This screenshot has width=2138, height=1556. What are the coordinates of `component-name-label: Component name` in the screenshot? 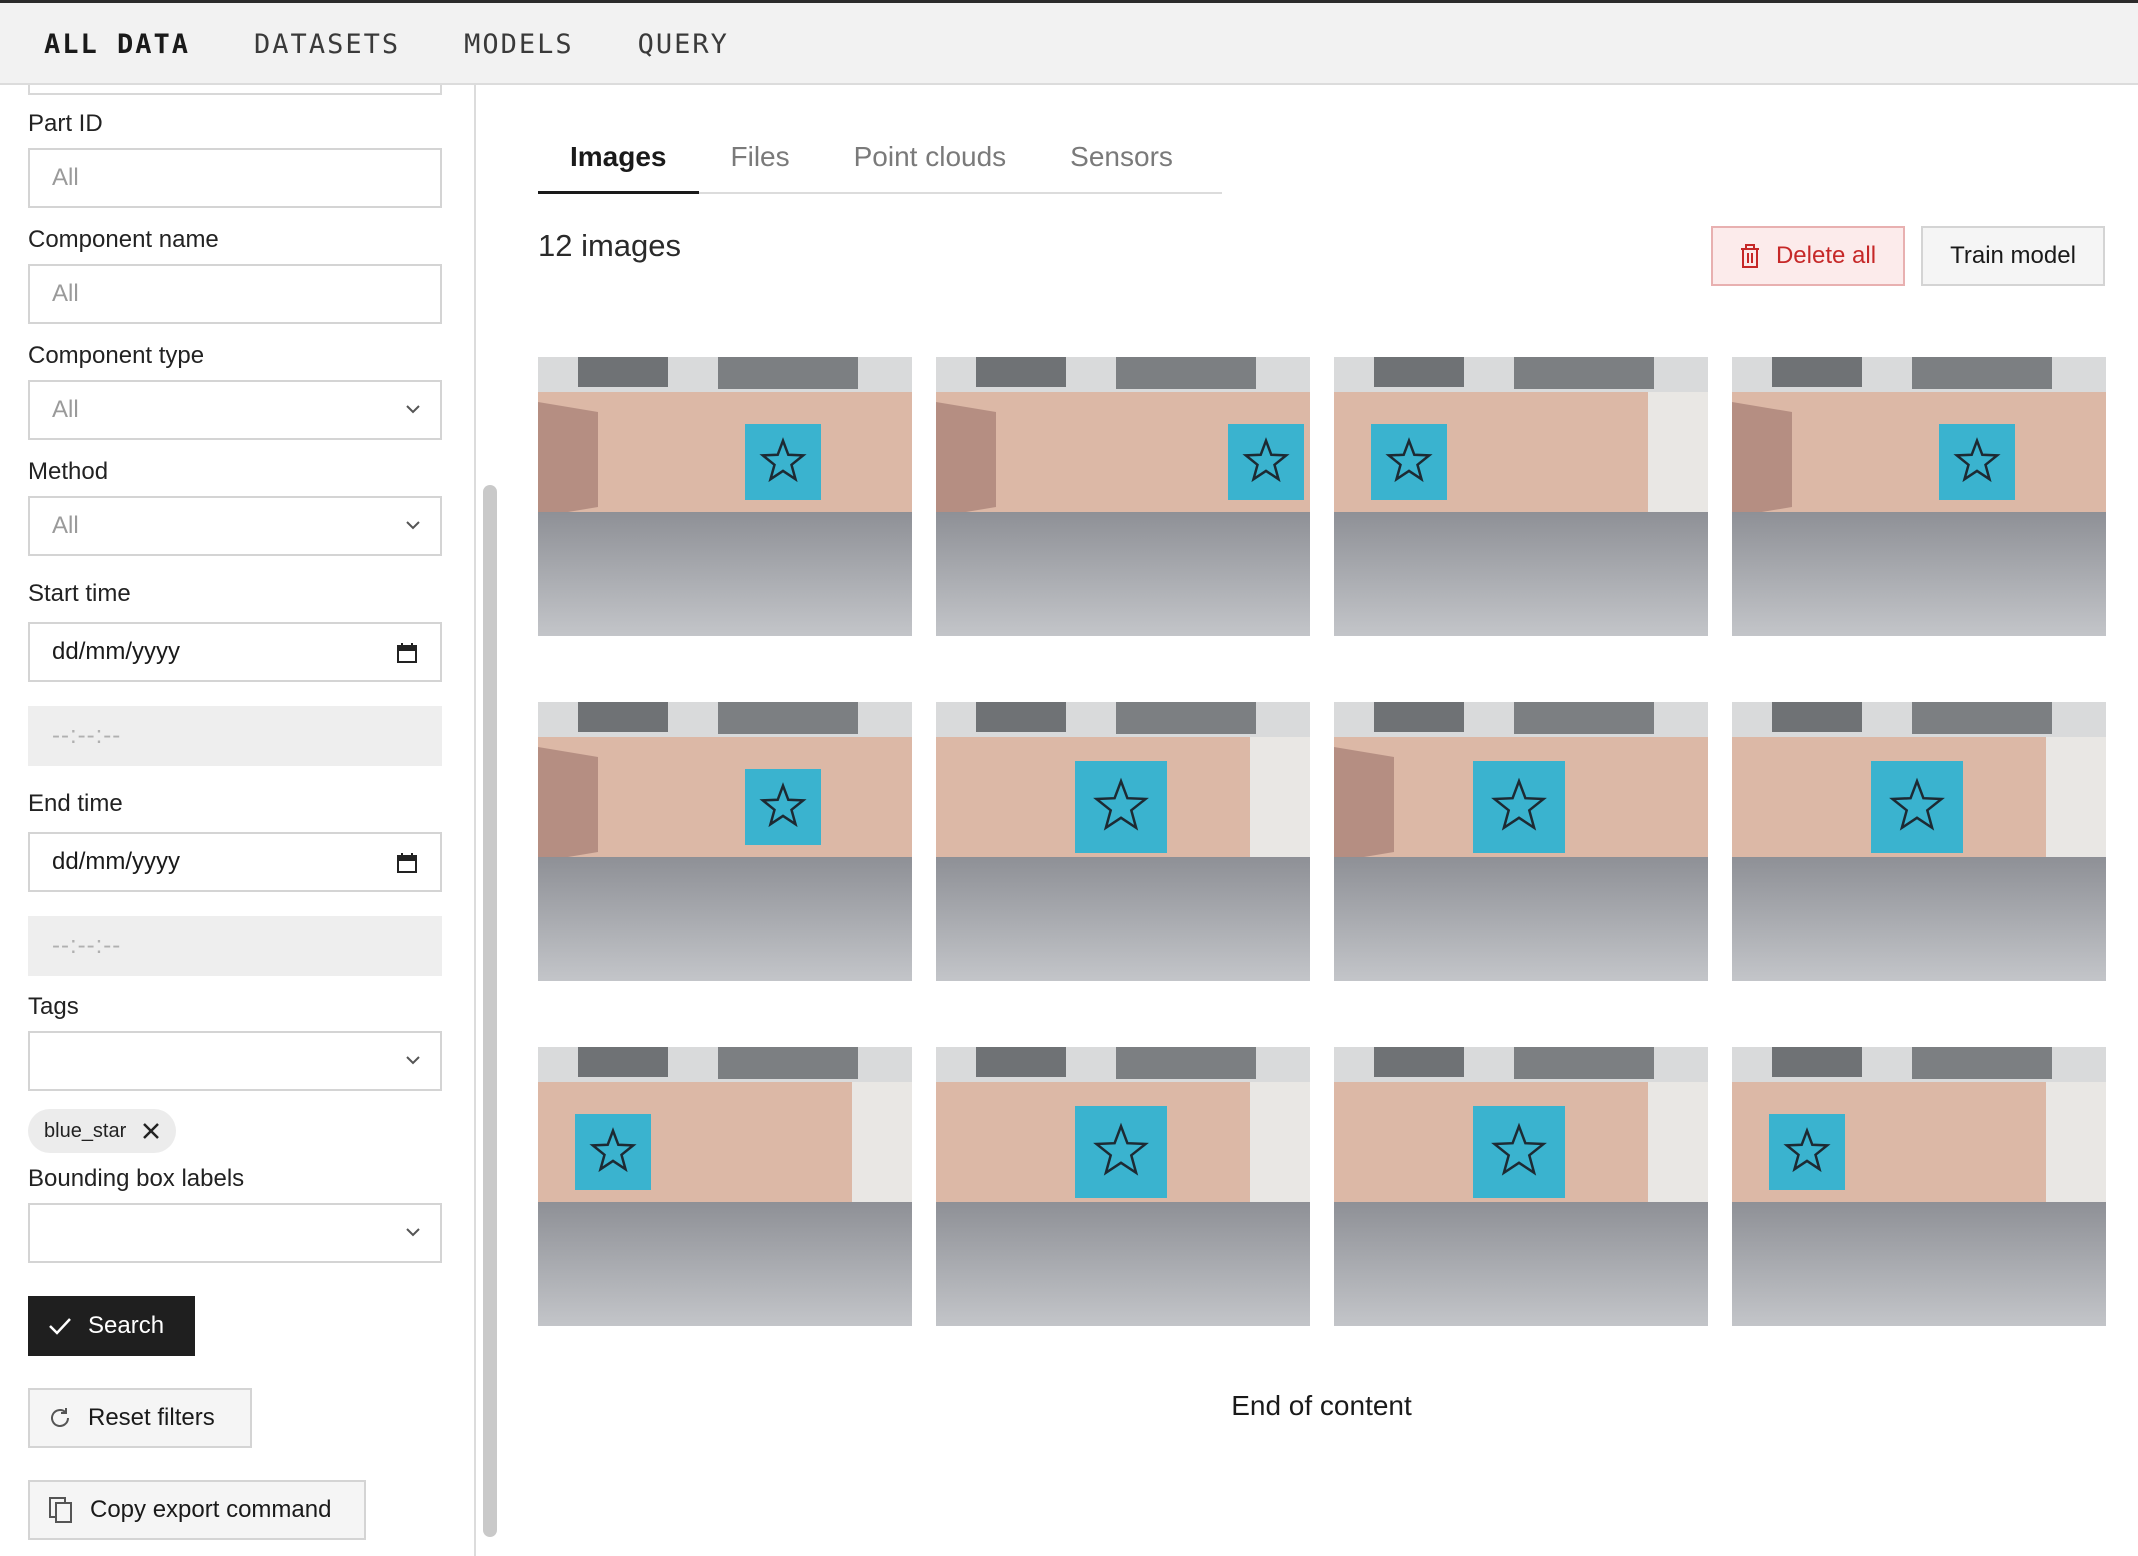 It's located at (123, 239).